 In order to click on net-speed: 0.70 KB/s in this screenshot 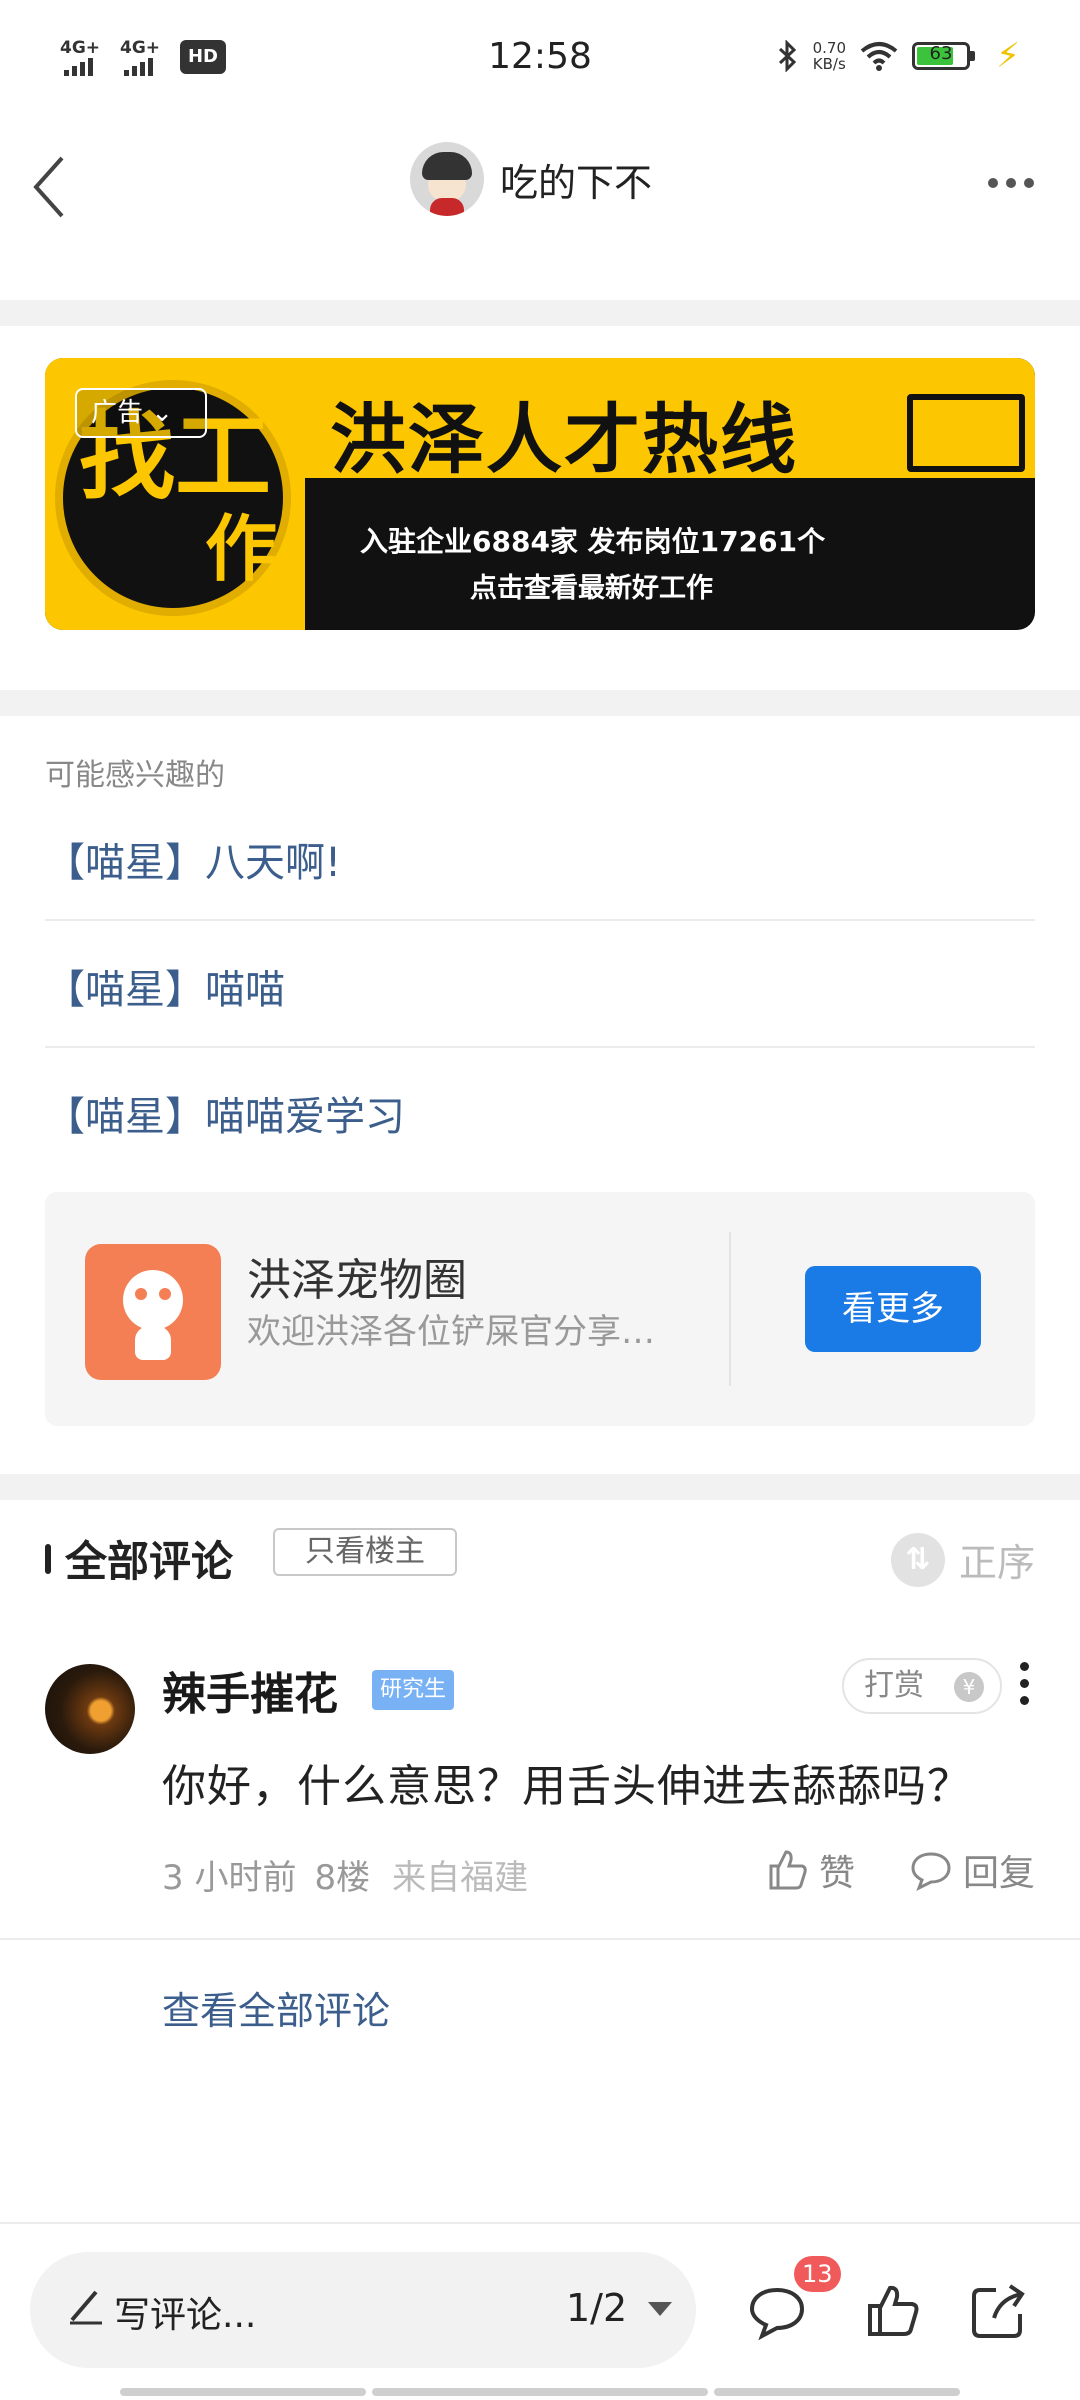, I will do `click(829, 56)`.